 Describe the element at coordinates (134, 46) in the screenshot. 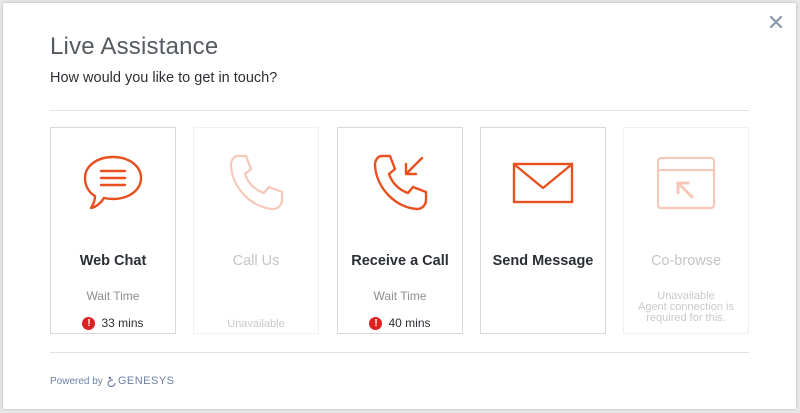

I see `dialog-title: Live Assistance` at that location.